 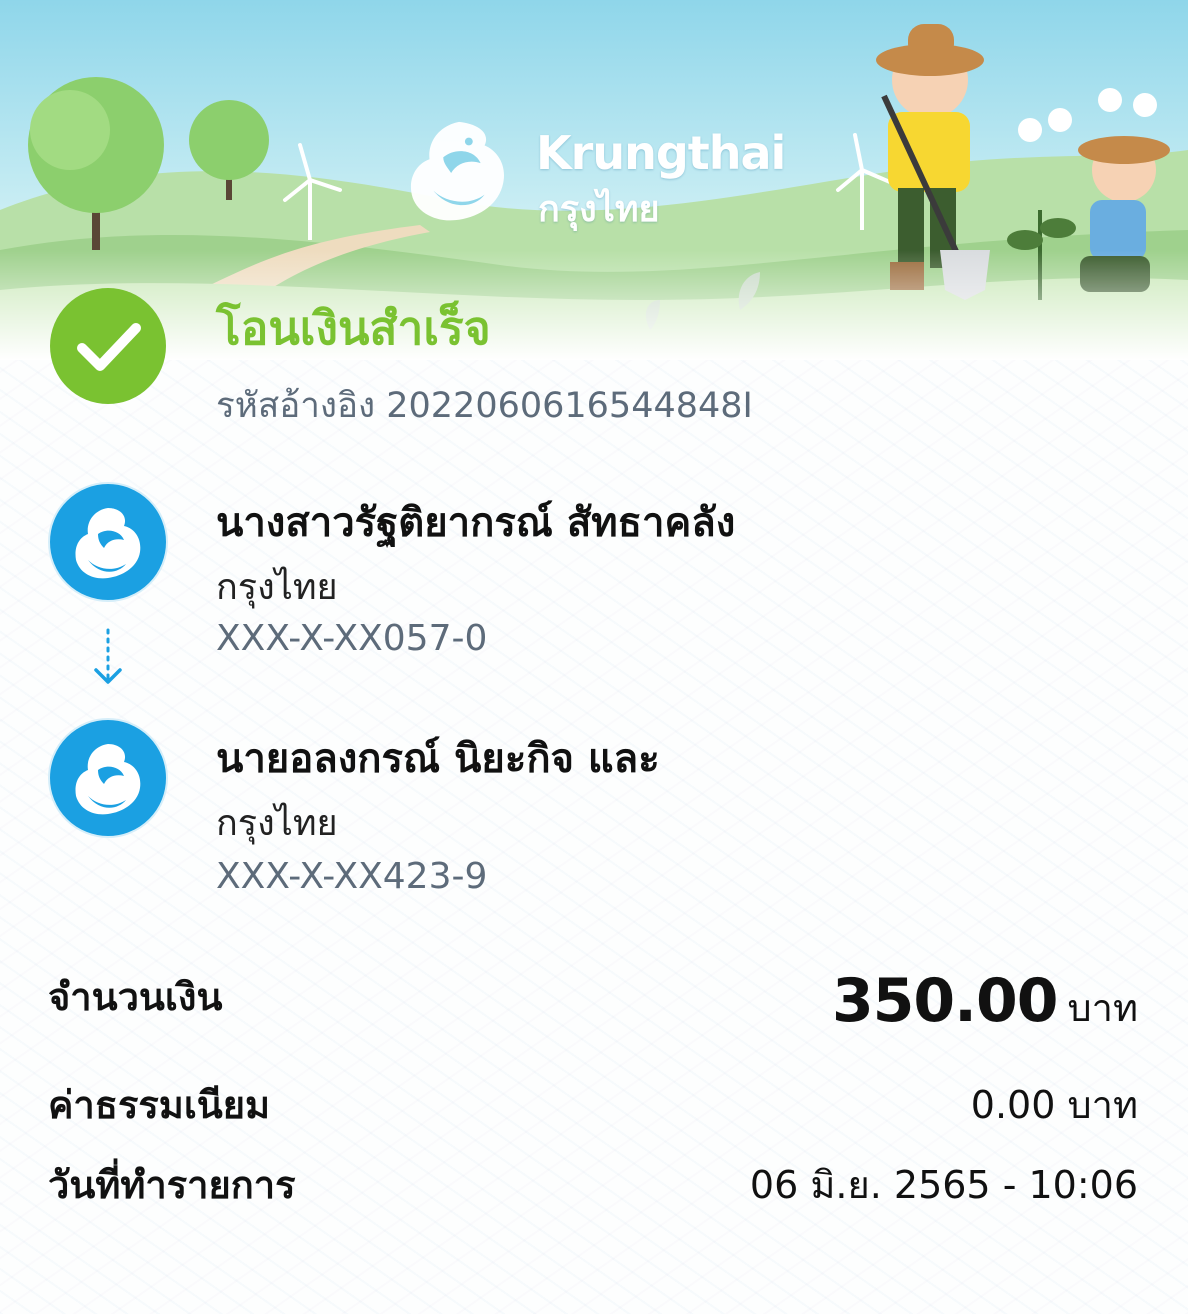 What do you see at coordinates (1102, 1008) in the screenshot?
I see `amount-unit: บาท` at bounding box center [1102, 1008].